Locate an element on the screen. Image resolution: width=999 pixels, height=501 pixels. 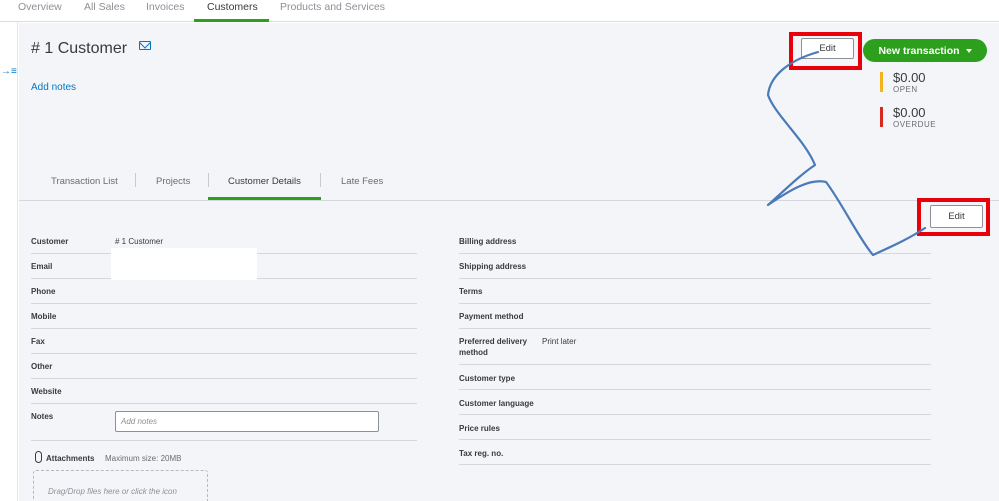
mail-icon is located at coordinates (145, 45).